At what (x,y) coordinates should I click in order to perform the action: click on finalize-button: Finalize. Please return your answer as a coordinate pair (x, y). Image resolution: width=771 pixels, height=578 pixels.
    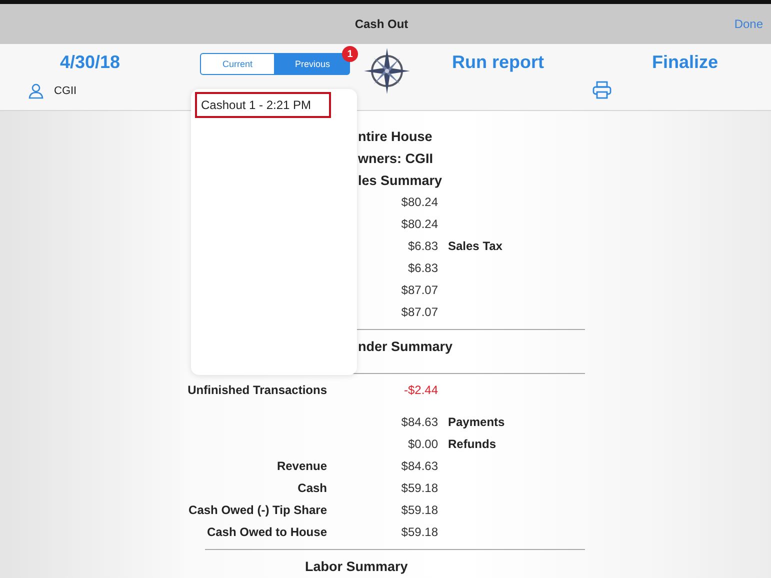
    Looking at the image, I should click on (711, 62).